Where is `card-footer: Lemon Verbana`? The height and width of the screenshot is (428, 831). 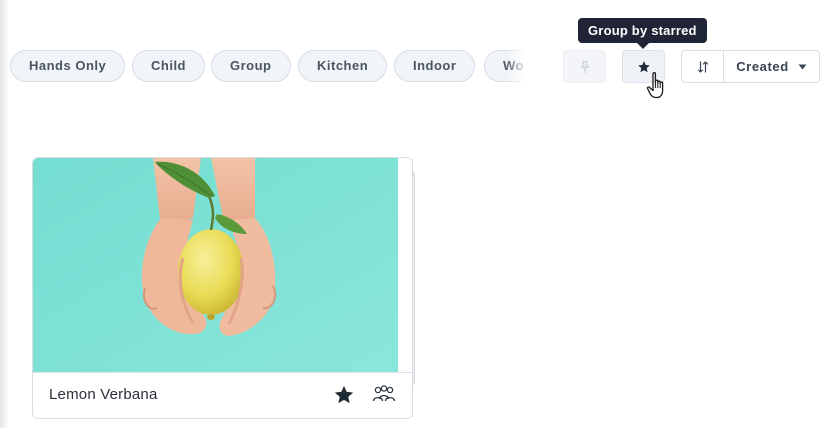 card-footer: Lemon Verbana is located at coordinates (222, 395).